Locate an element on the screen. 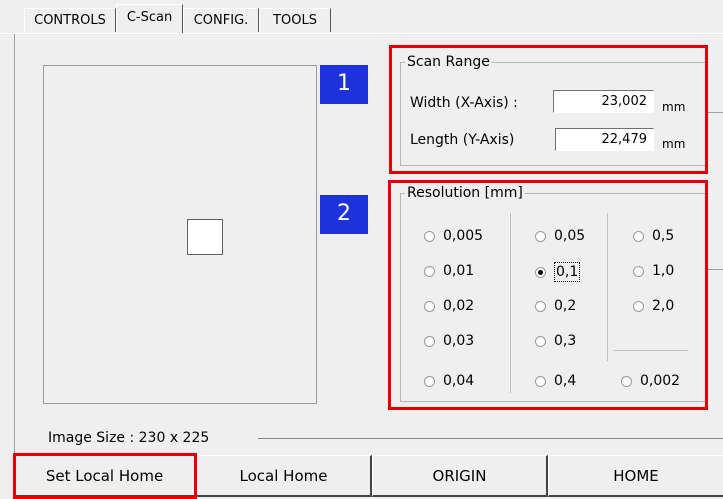  tab-controls: CONTROLS is located at coordinates (70, 20).